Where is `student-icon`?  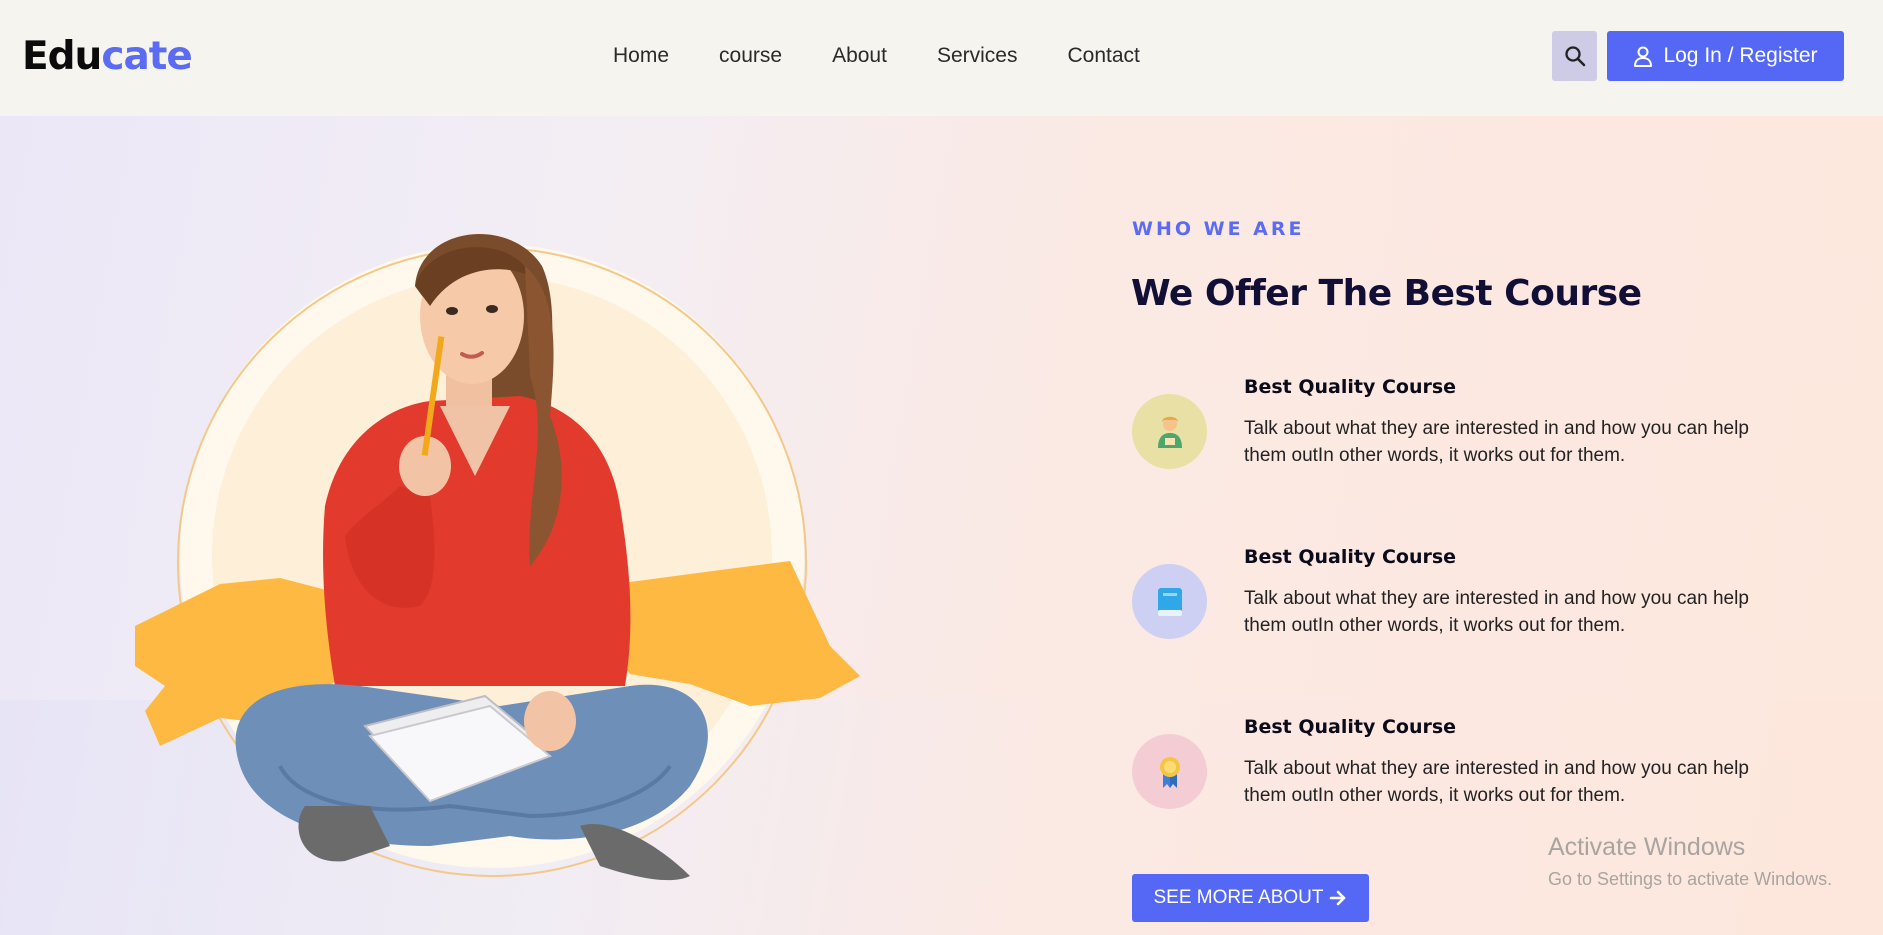
student-icon is located at coordinates (1169, 432).